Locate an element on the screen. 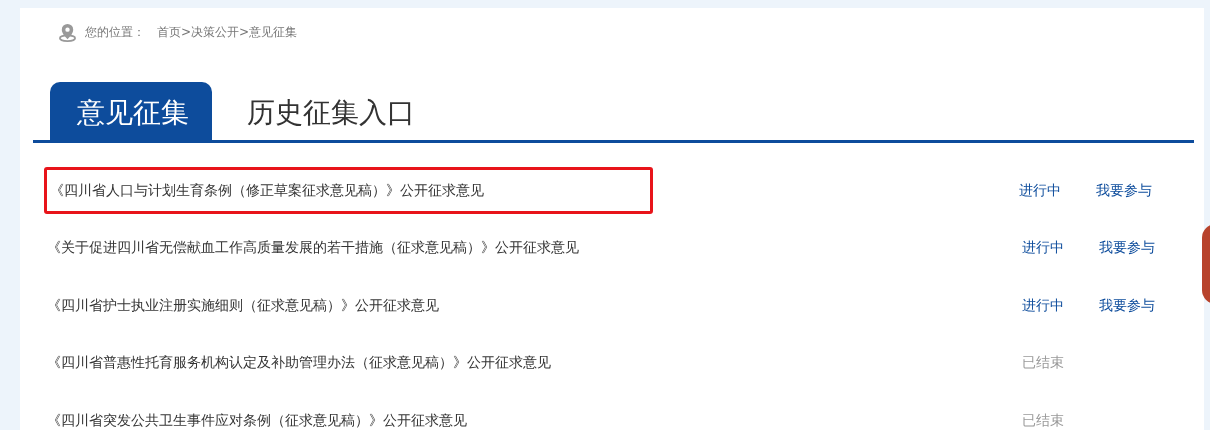  item-title-link: 《四川省突发公共卫生事件应对条例（征求意见稿）》公开征求意见 is located at coordinates (257, 419).